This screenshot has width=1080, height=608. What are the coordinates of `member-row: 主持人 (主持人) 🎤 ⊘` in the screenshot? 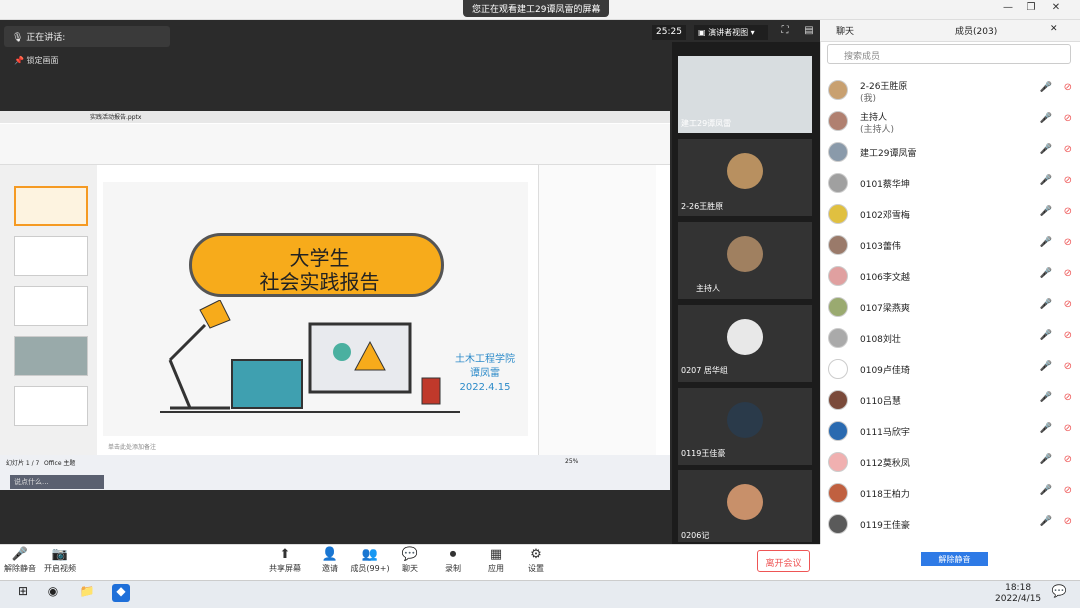 It's located at (950, 121).